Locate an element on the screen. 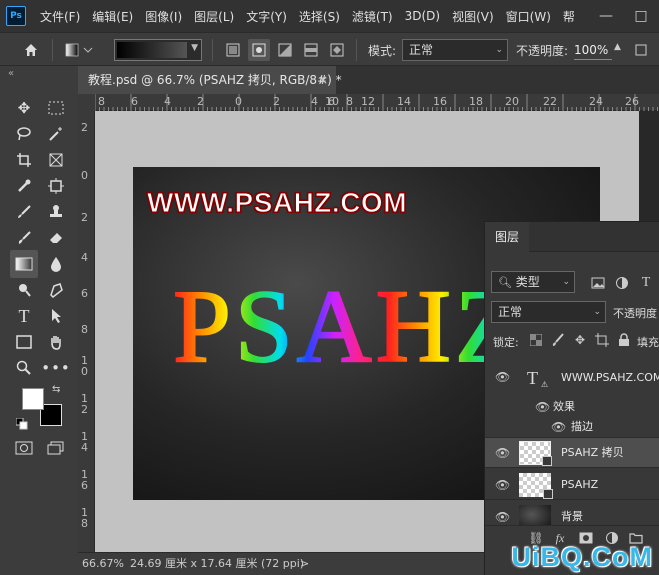 The width and height of the screenshot is (659, 575). zoom-level: 66.67% is located at coordinates (103, 564).